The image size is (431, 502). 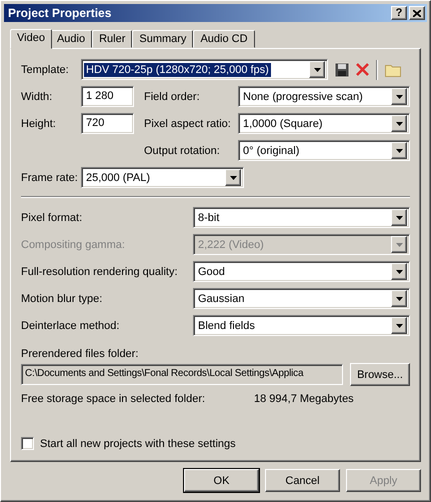 I want to click on setting-label: Motion blur type:, so click(x=62, y=298).